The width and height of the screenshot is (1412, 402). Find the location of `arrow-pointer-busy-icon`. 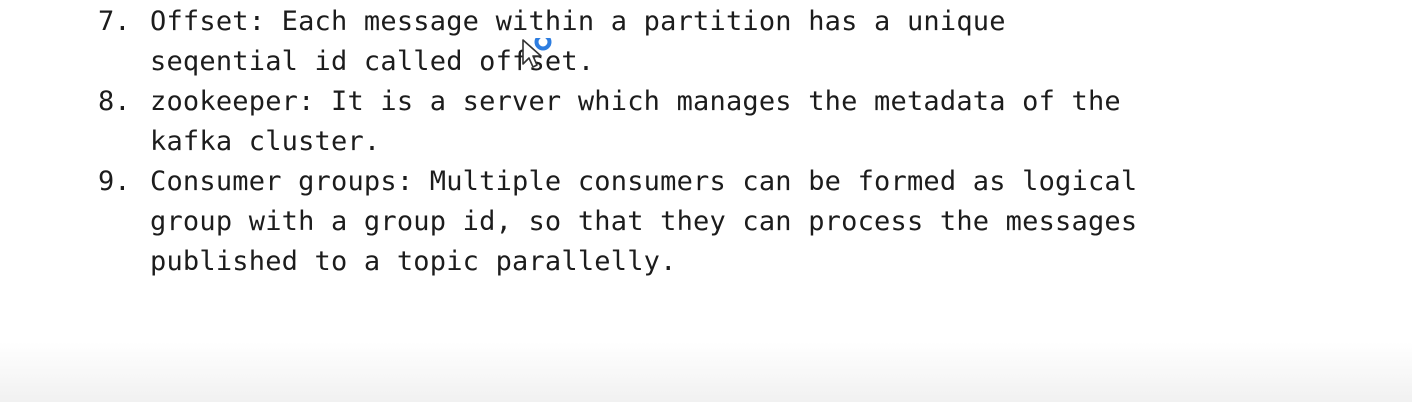

arrow-pointer-busy-icon is located at coordinates (537, 53).